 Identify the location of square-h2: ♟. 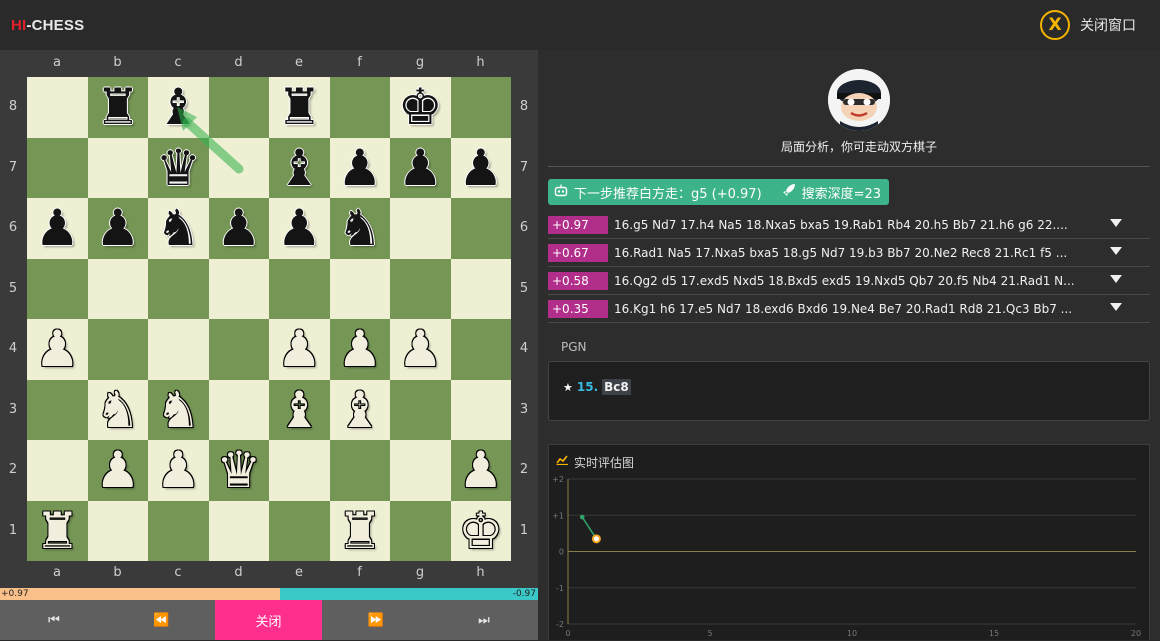
(480, 470).